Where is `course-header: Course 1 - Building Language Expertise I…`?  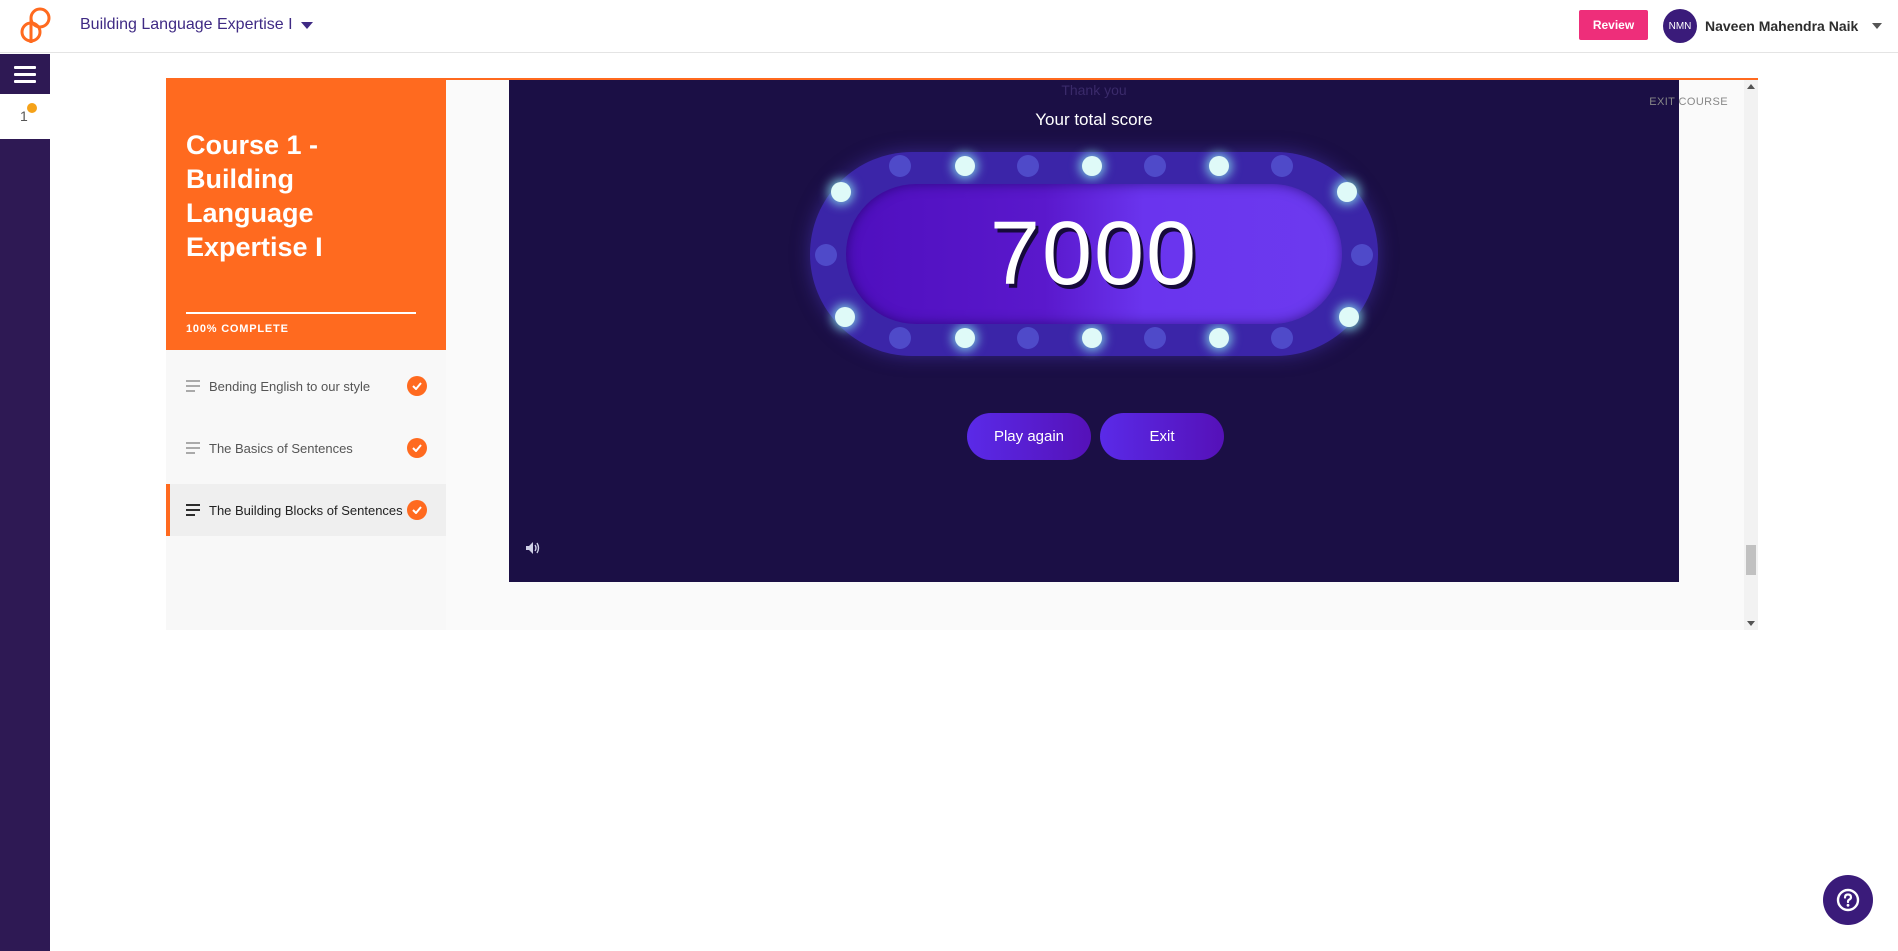 course-header: Course 1 - Building Language Expertise I… is located at coordinates (306, 215).